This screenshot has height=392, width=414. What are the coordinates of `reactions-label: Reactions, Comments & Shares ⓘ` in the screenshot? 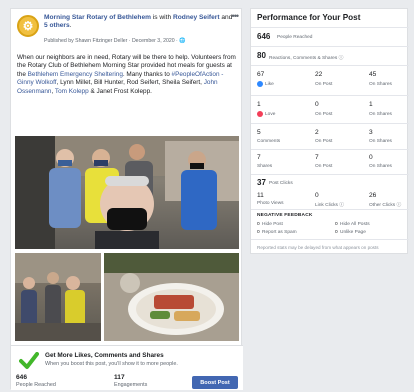 It's located at (306, 58).